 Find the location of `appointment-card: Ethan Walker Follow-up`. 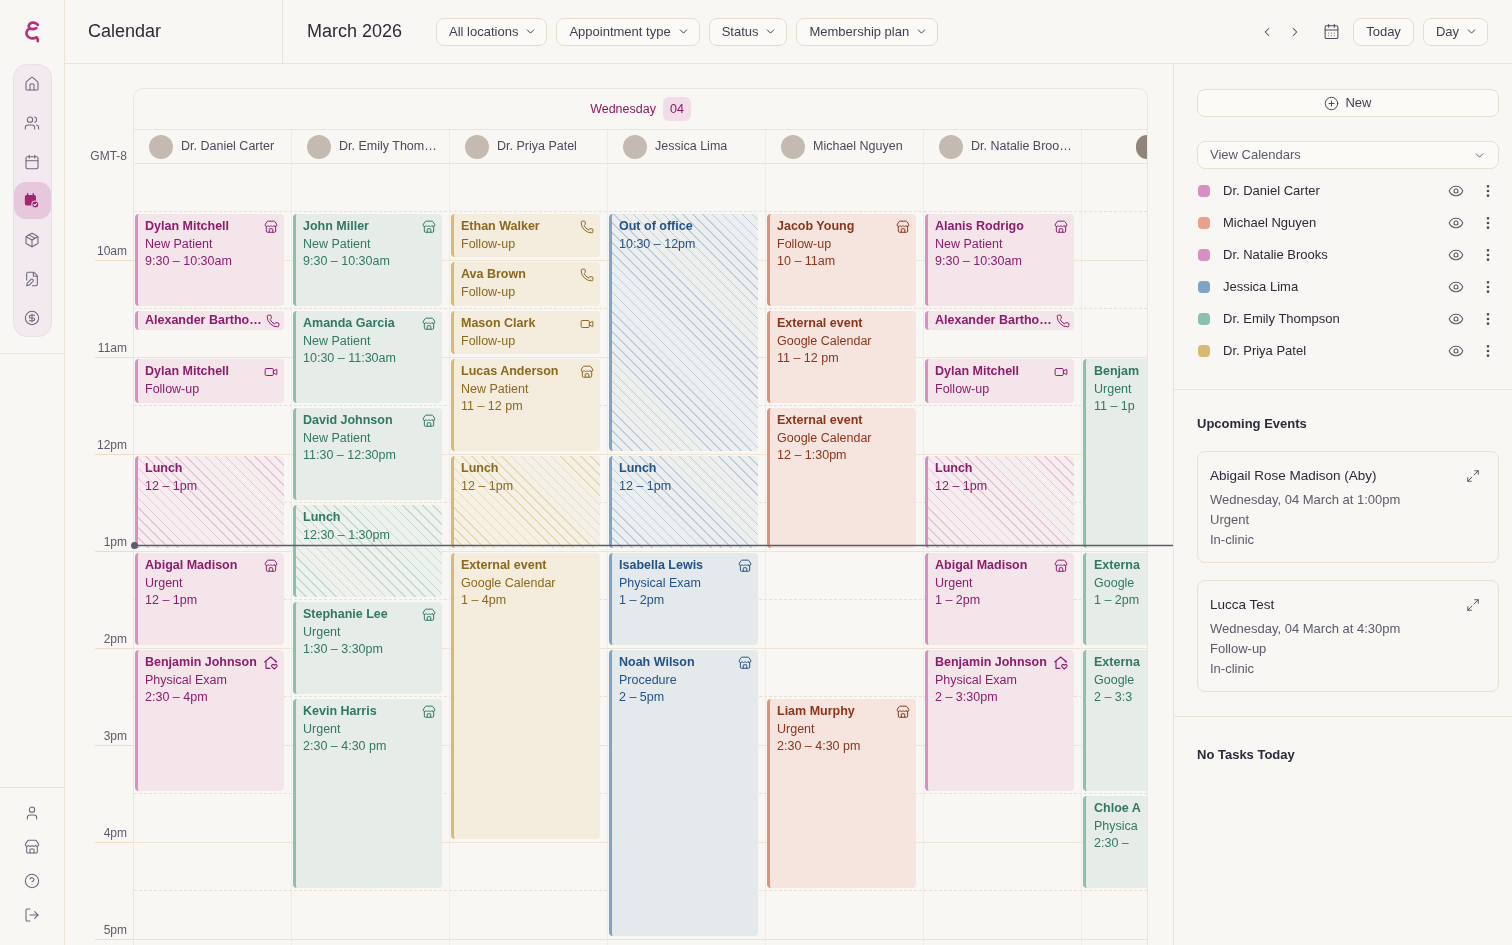

appointment-card: Ethan Walker Follow-up is located at coordinates (525, 235).